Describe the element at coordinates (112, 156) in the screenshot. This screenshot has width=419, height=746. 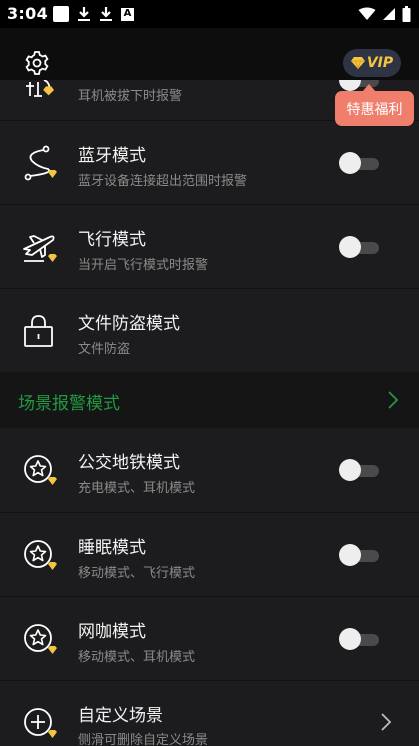
I see `bluetooth-title: 蓝牙模式` at that location.